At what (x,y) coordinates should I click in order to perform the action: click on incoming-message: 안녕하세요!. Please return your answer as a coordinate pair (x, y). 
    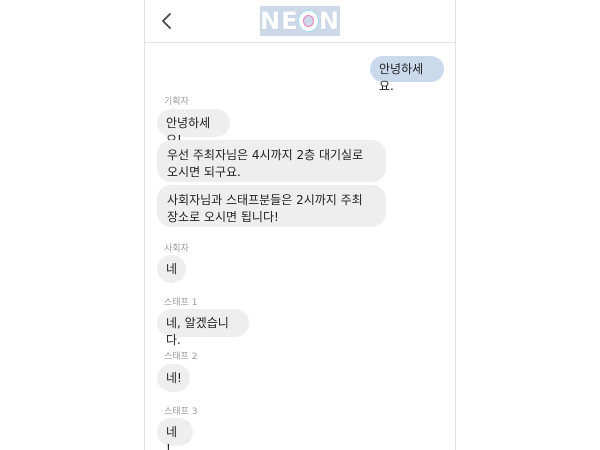
    Looking at the image, I should click on (193, 128).